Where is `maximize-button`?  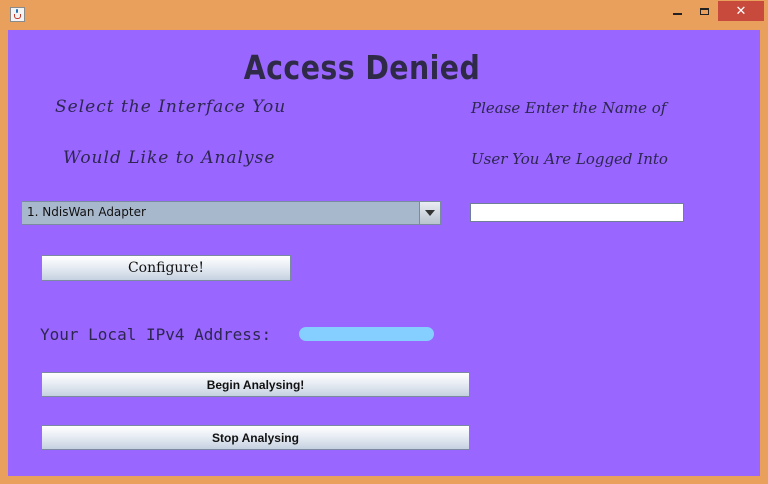 maximize-button is located at coordinates (704, 11).